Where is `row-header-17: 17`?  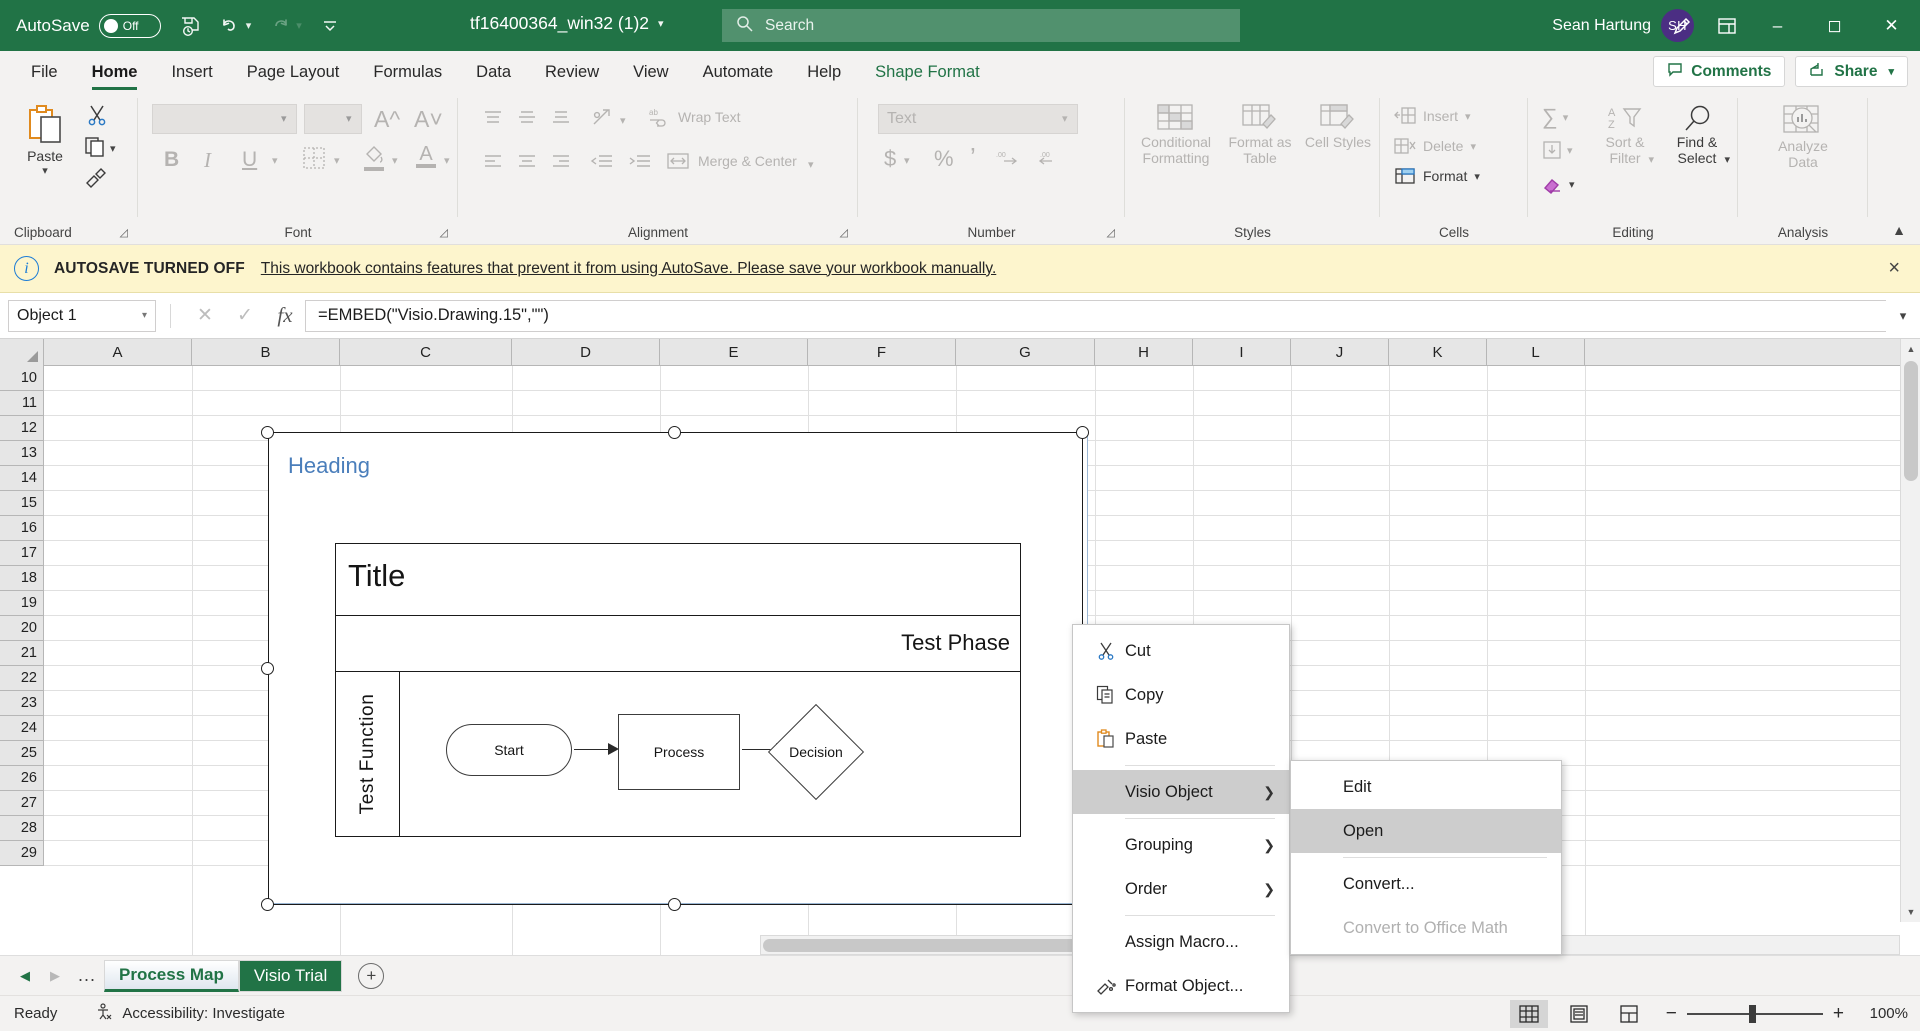
row-header-17: 17 is located at coordinates (22, 553).